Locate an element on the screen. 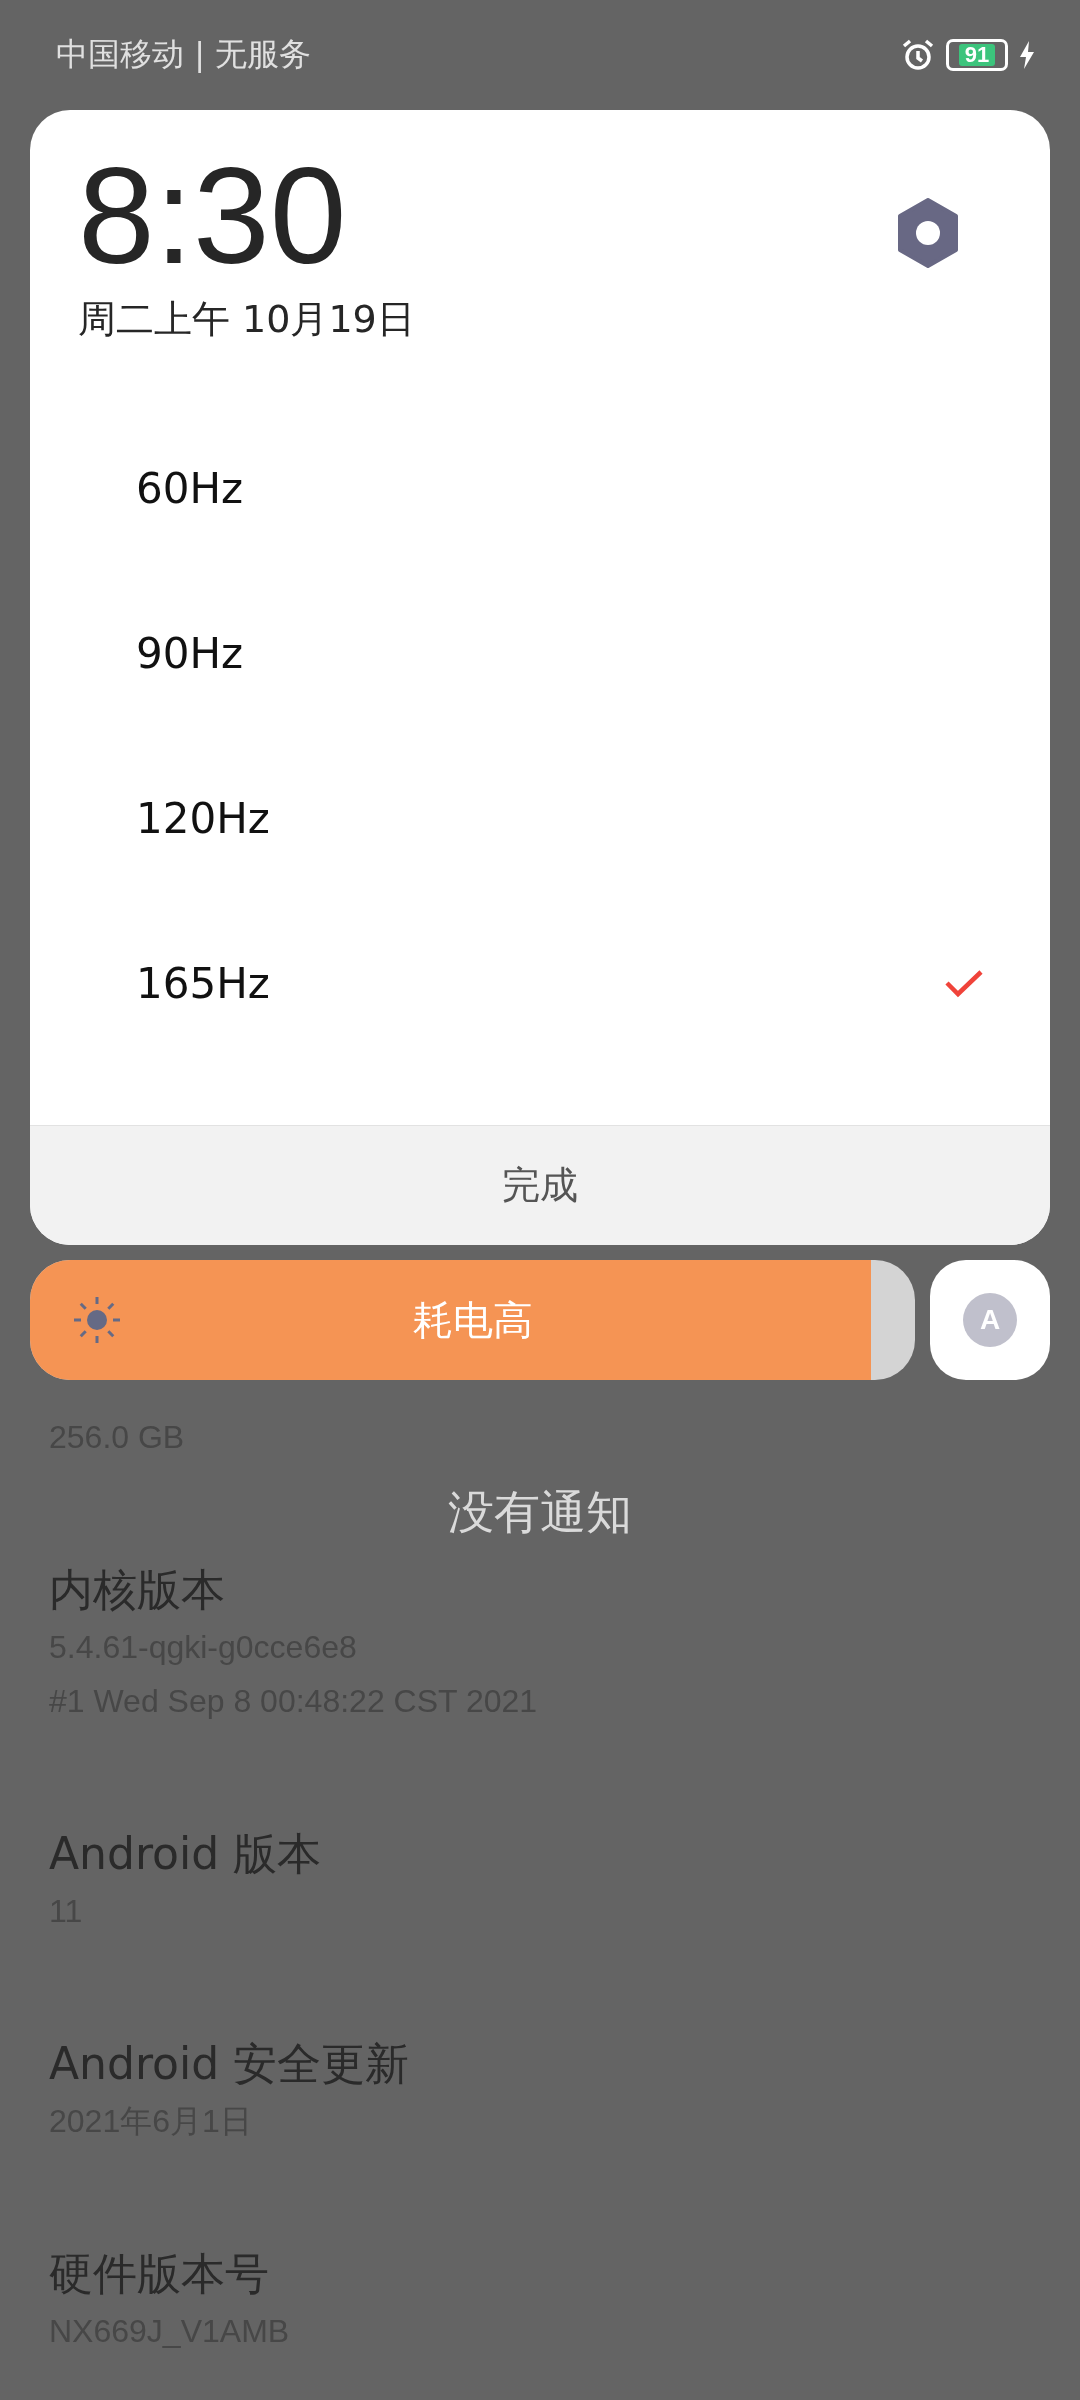  option-label: 90Hz is located at coordinates (190, 653).